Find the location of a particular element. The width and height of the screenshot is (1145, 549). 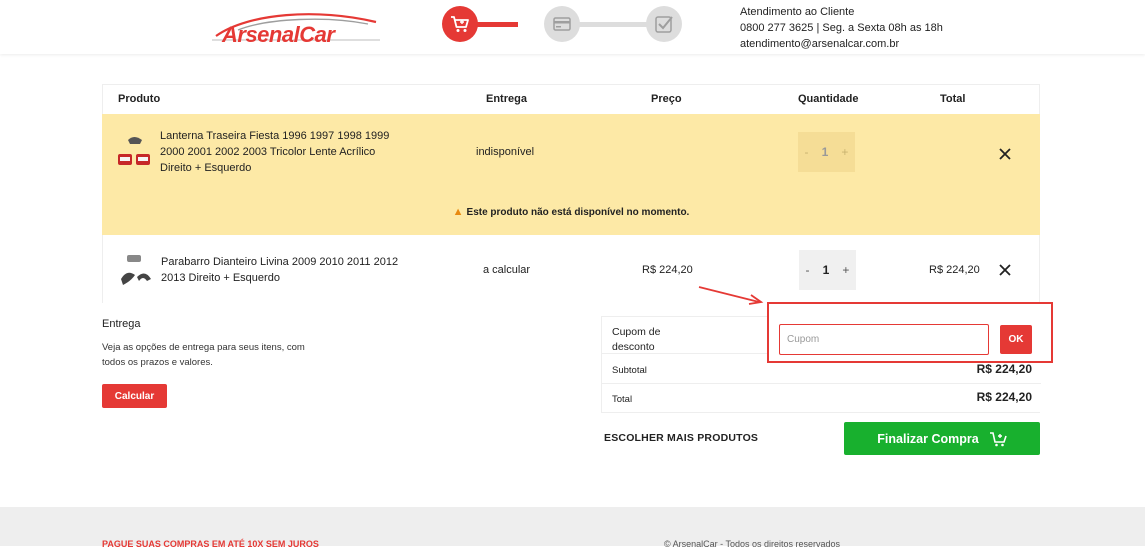

coupon-label: Cupom de desconto is located at coordinates (636, 339).